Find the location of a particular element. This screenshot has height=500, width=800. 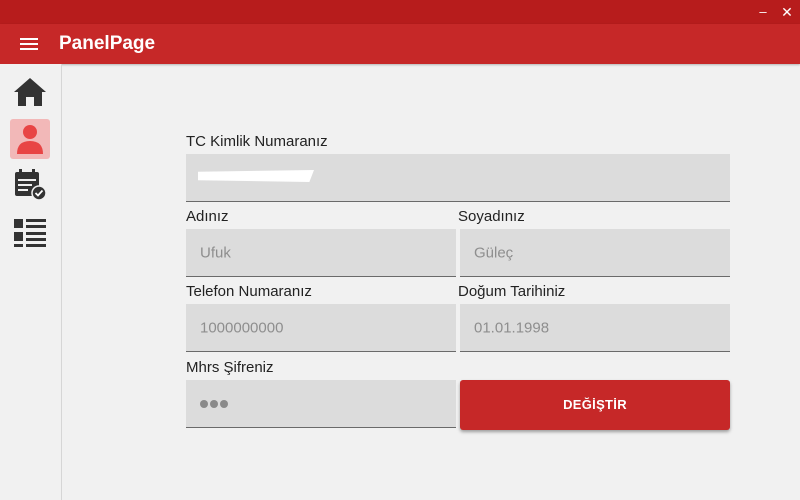

birth-date-field: 01.01.1998 is located at coordinates (595, 328).